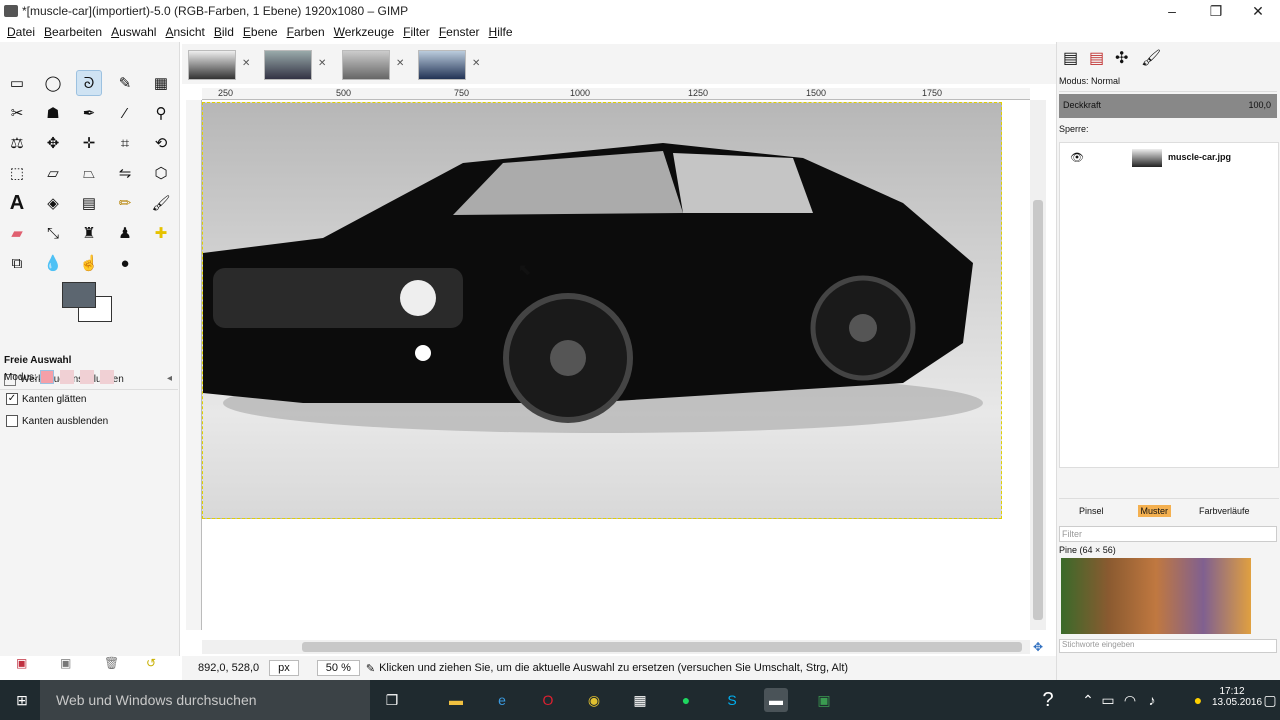 The image size is (1280, 720). I want to click on close-button: ✕, so click(1258, 11).